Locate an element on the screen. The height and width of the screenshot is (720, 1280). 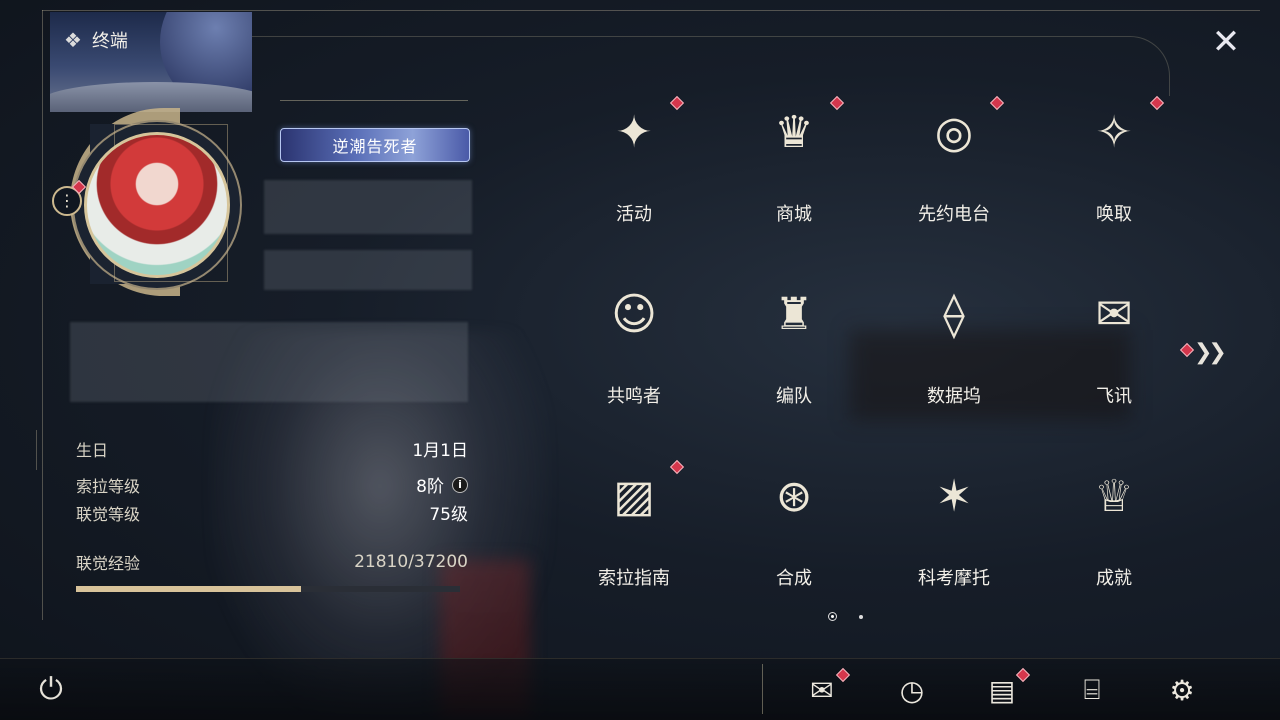
stat-value: 75级 is located at coordinates (448, 515).